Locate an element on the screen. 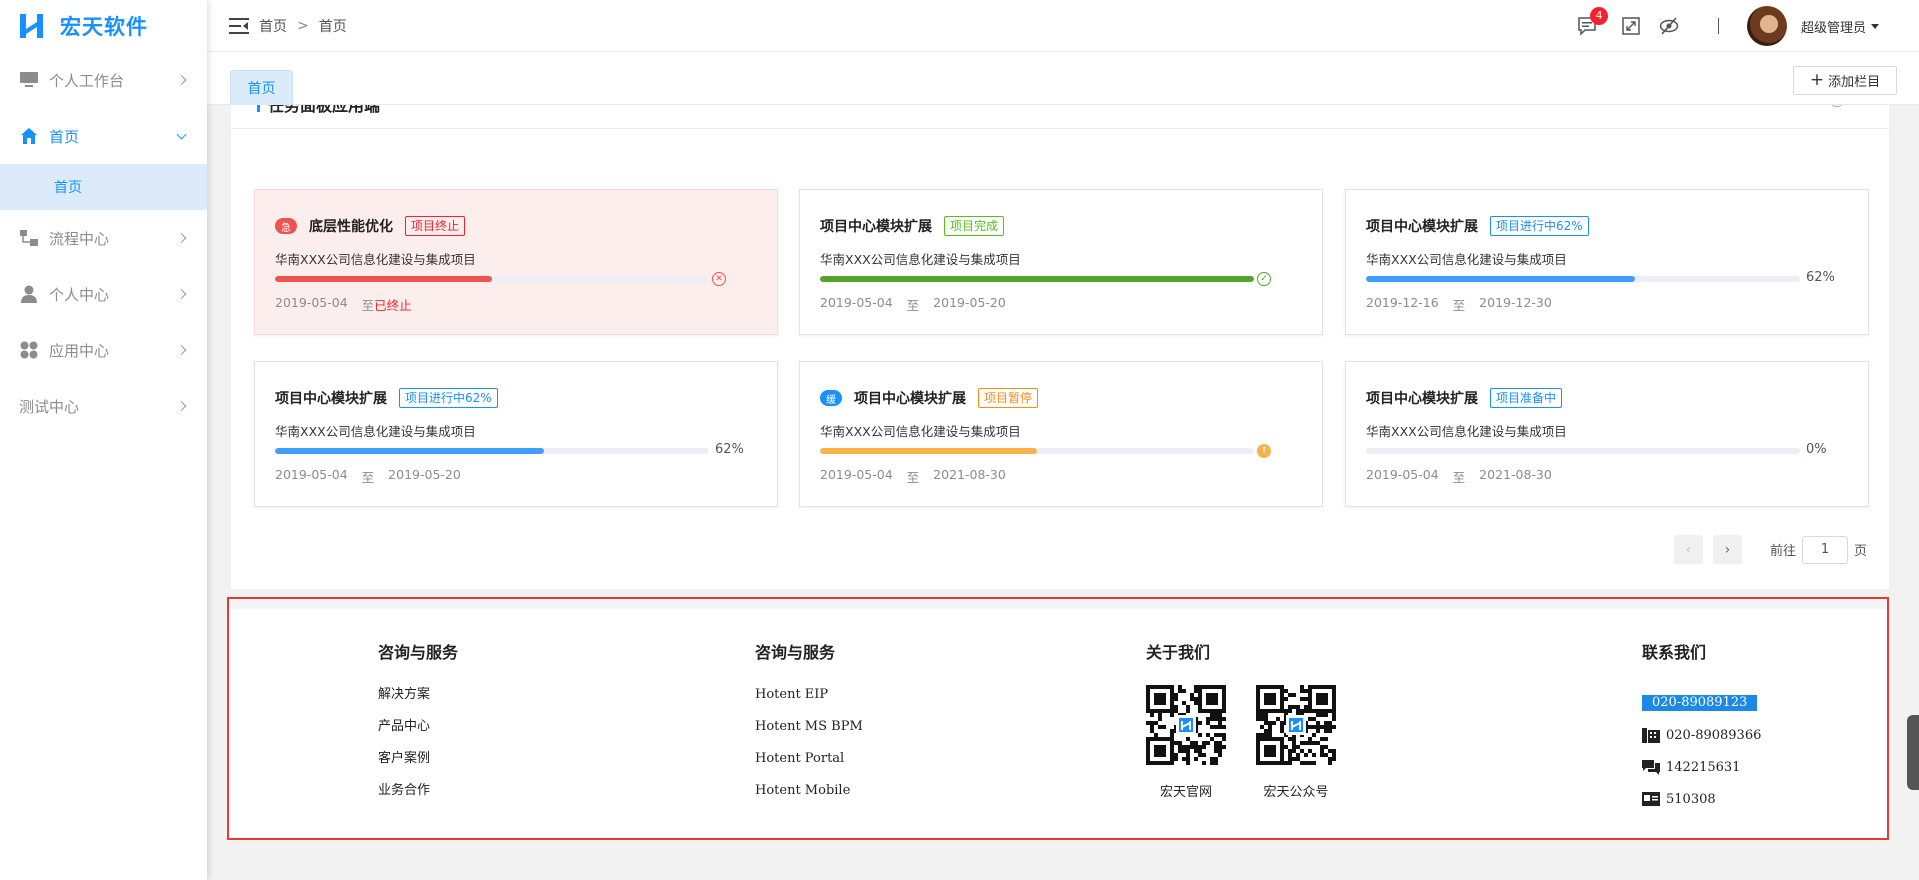  apps-icon is located at coordinates (29, 350).